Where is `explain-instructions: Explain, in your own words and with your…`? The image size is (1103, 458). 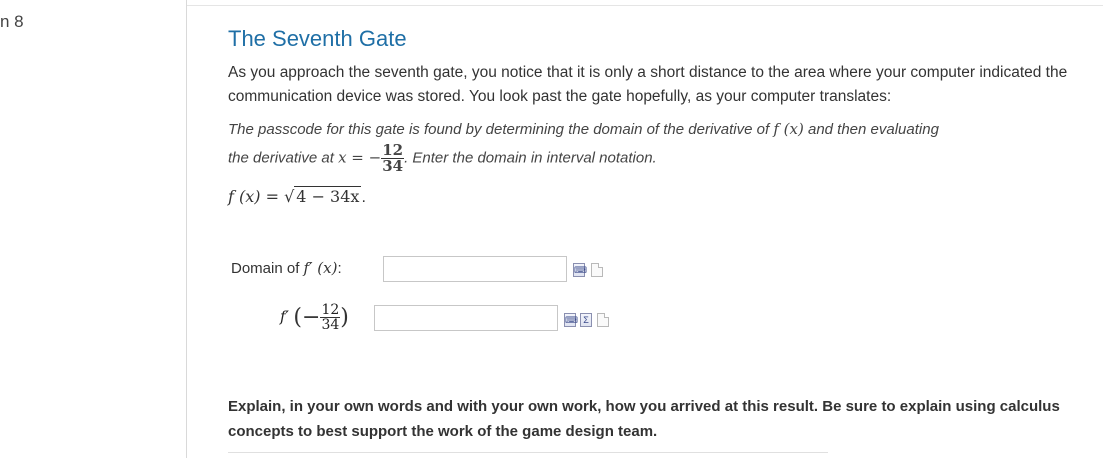 explain-instructions: Explain, in your own words and with your… is located at coordinates (644, 419).